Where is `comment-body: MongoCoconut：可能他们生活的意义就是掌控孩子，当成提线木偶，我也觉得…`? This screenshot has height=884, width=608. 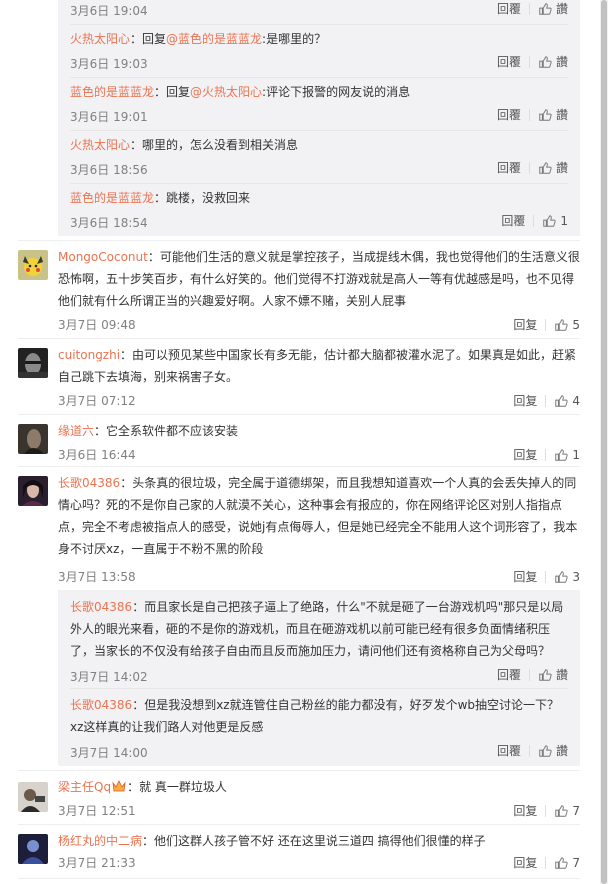 comment-body: MongoCoconut：可能他们生活的意义就是掌控孩子，当成提线木偶，我也觉得… is located at coordinates (319, 289).